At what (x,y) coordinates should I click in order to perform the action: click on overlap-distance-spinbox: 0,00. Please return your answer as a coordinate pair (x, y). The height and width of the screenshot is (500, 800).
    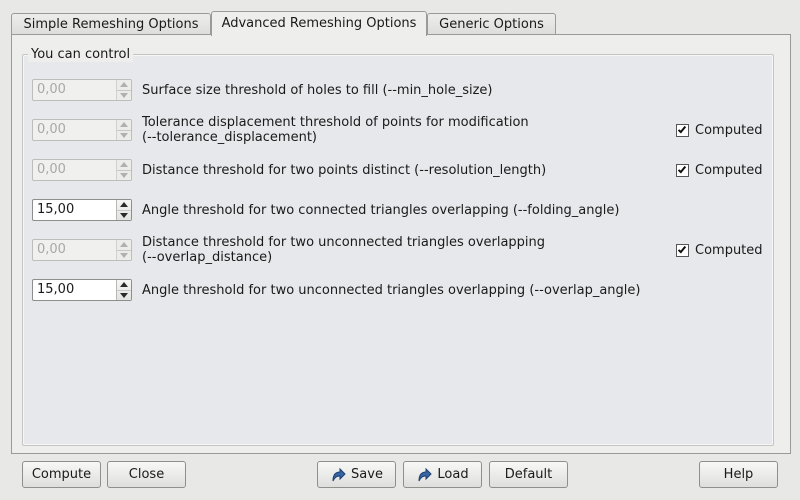
    Looking at the image, I should click on (82, 250).